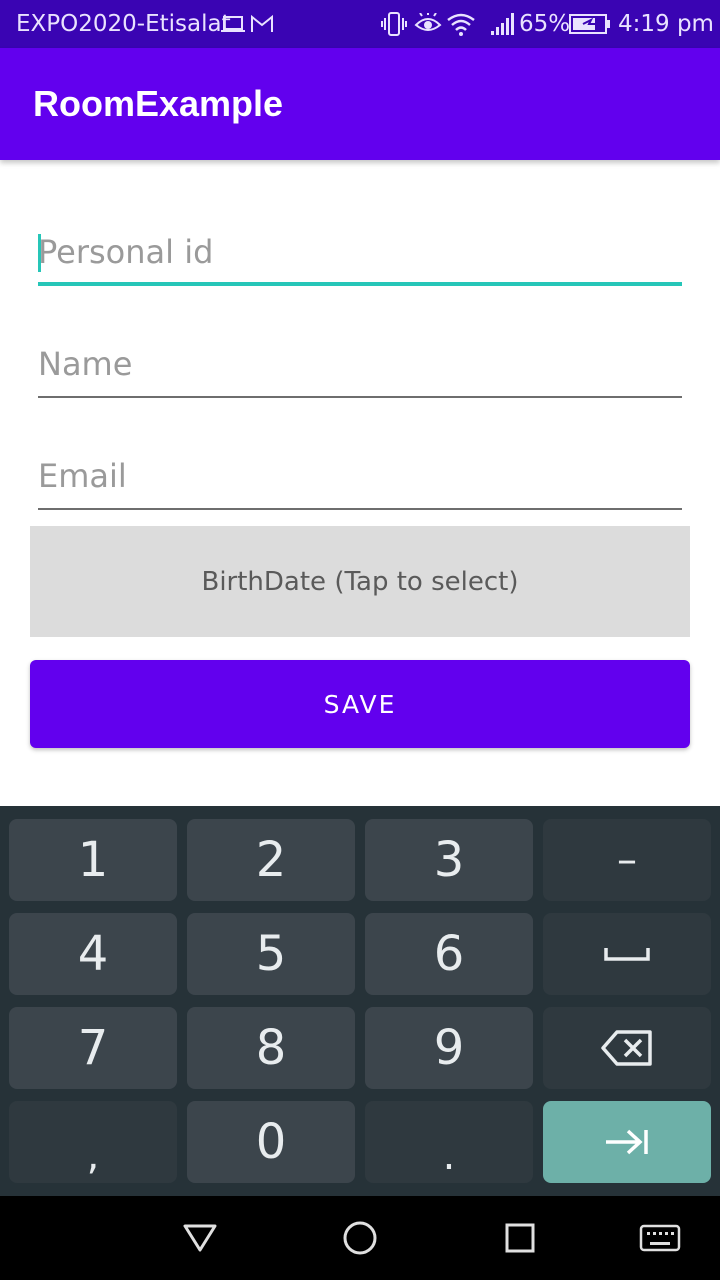 Image resolution: width=720 pixels, height=1280 pixels. I want to click on status-bar: EXPO2020-Etisalat 65% 4:19 pm, so click(360, 24).